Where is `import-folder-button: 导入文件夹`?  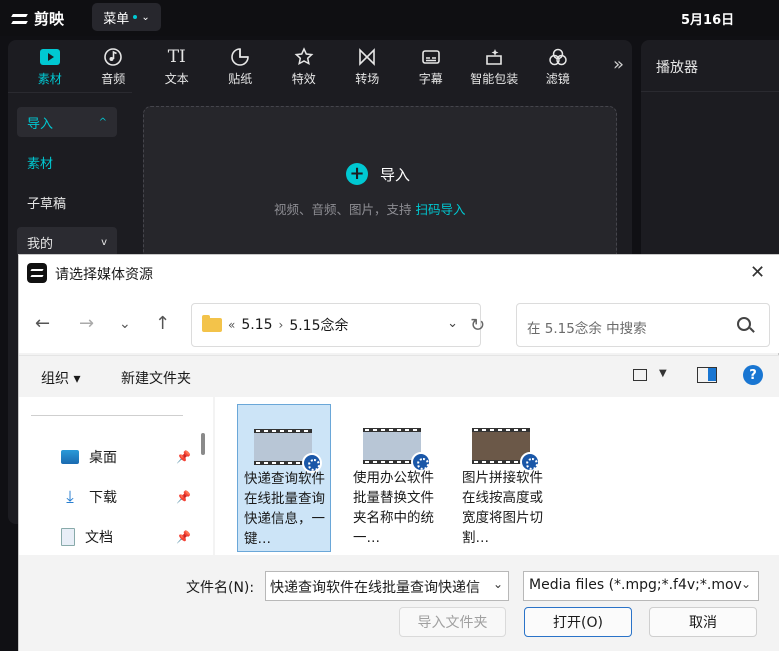
import-folder-button: 导入文件夹 is located at coordinates (452, 622).